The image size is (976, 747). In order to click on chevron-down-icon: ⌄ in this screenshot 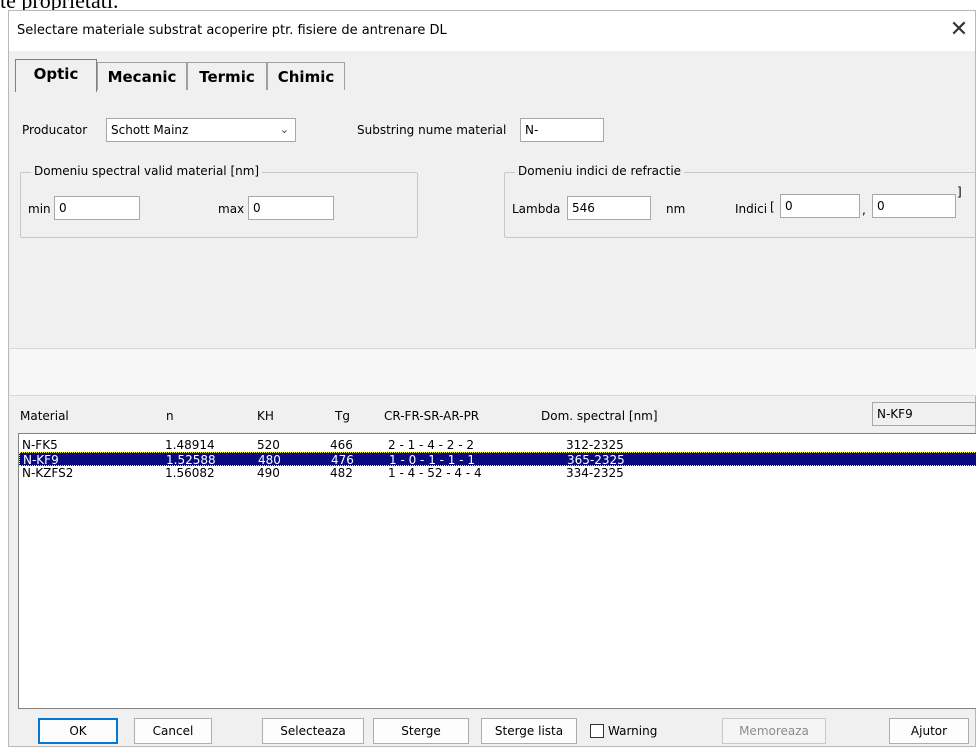, I will do `click(284, 129)`.